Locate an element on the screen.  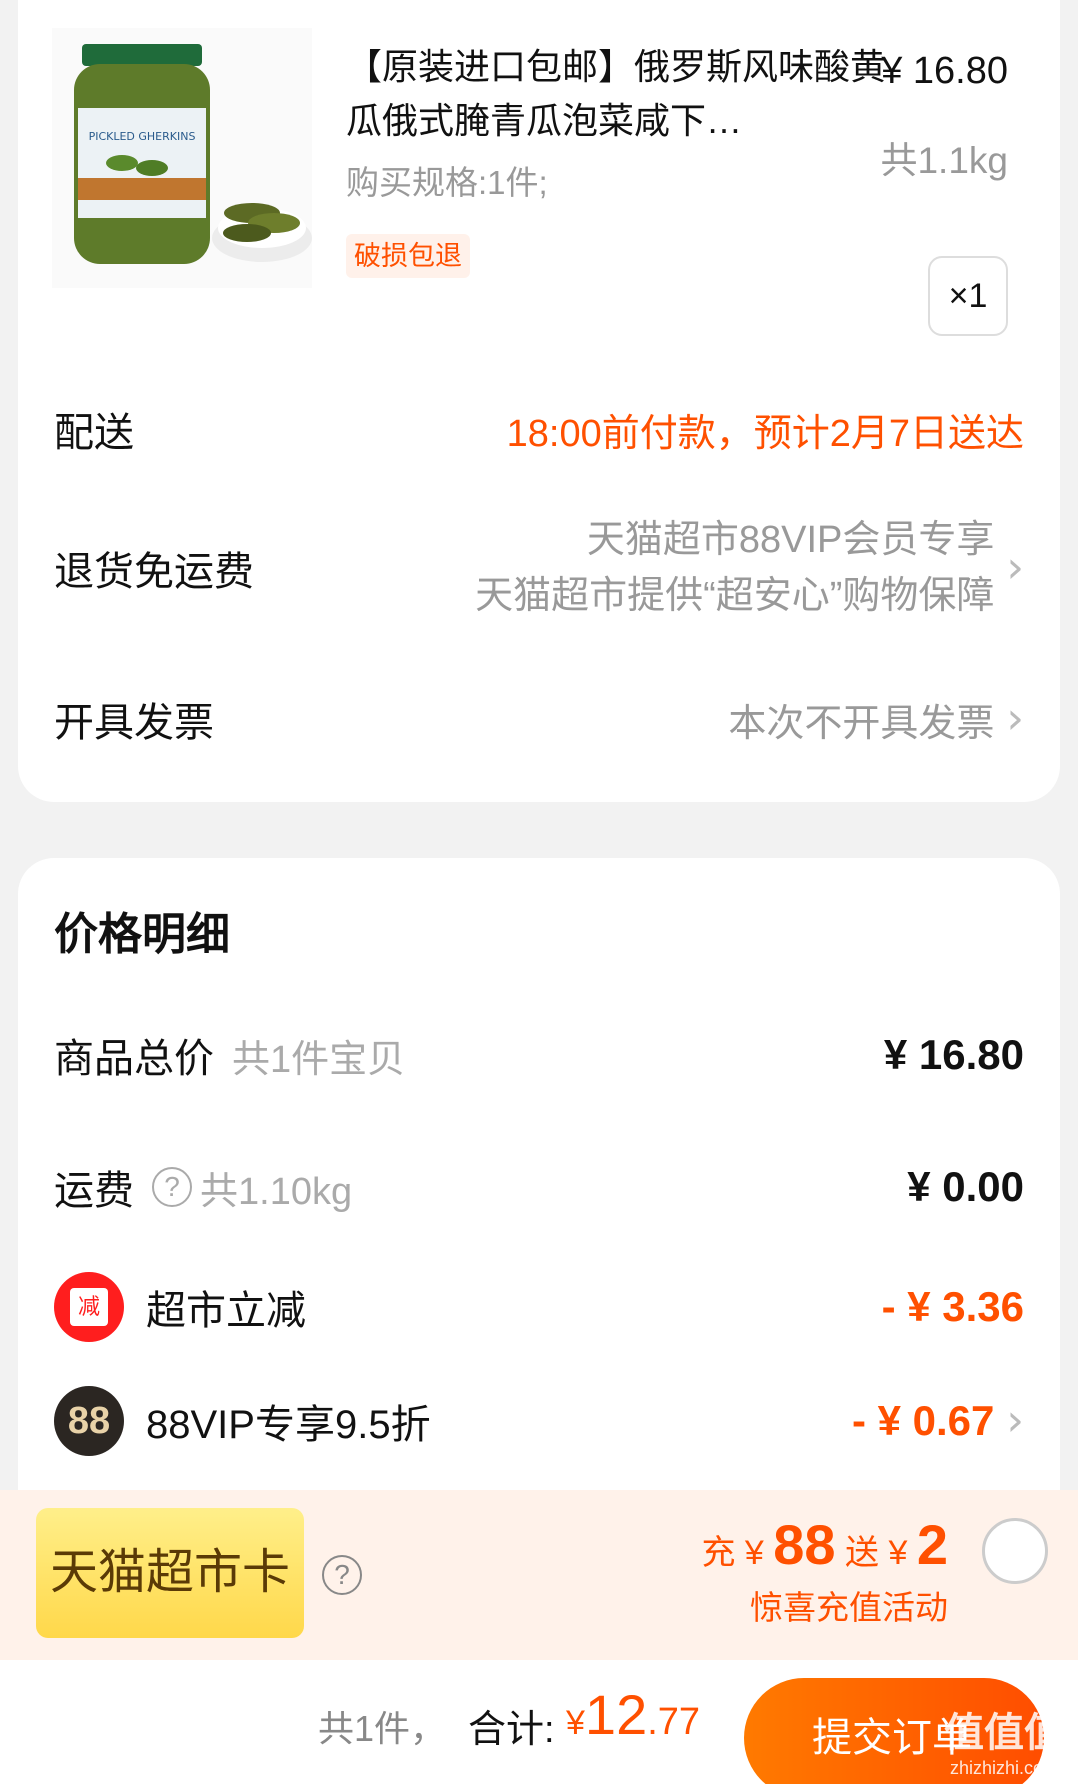
vip-discount-amount: - ¥ 0.67 is located at coordinates (923, 1420).